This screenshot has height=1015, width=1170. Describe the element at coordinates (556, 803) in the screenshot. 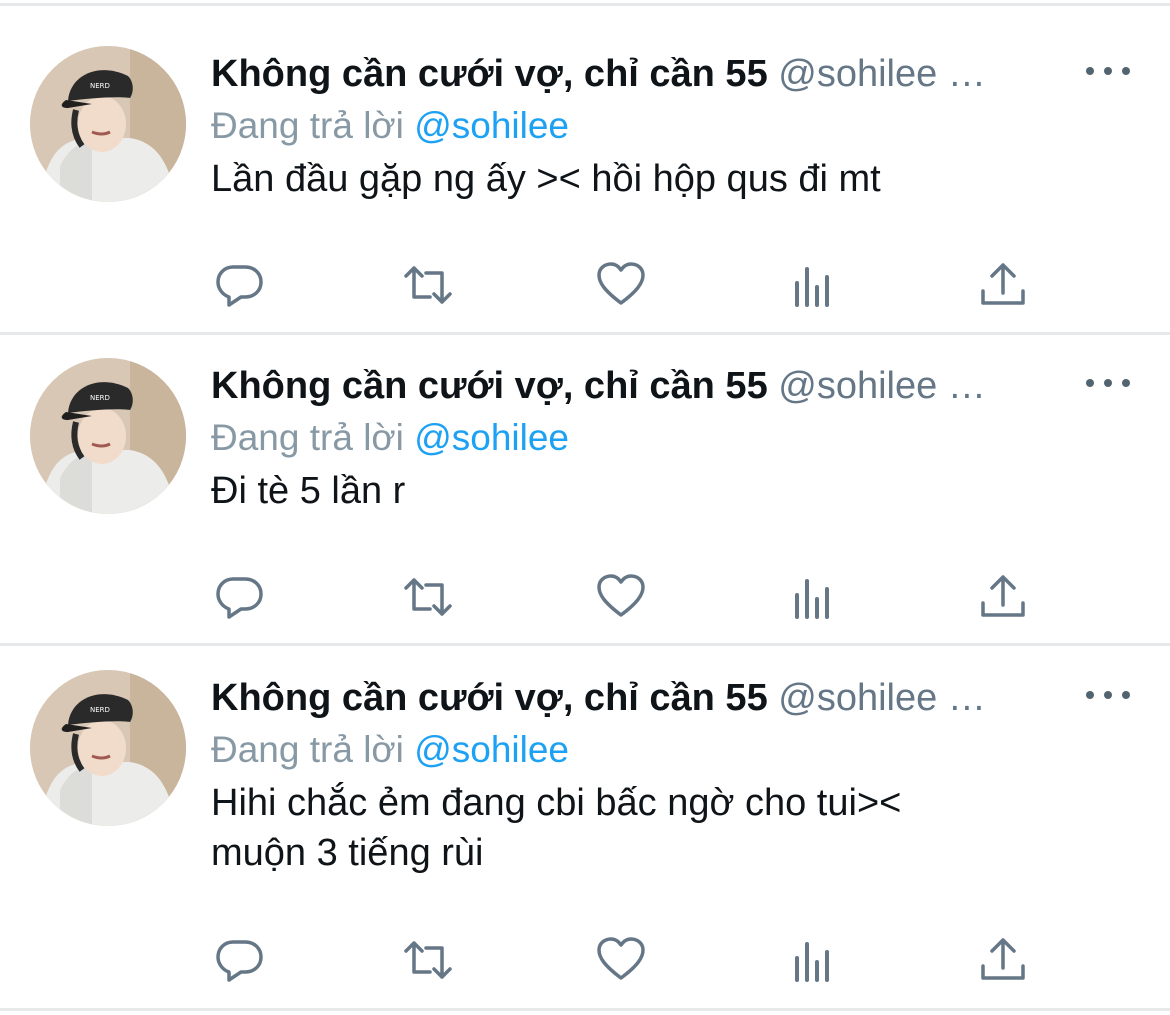

I see `tweet-text-line: Hihi chắc ẻm đang cbi bấc ngờ cho tui><` at that location.